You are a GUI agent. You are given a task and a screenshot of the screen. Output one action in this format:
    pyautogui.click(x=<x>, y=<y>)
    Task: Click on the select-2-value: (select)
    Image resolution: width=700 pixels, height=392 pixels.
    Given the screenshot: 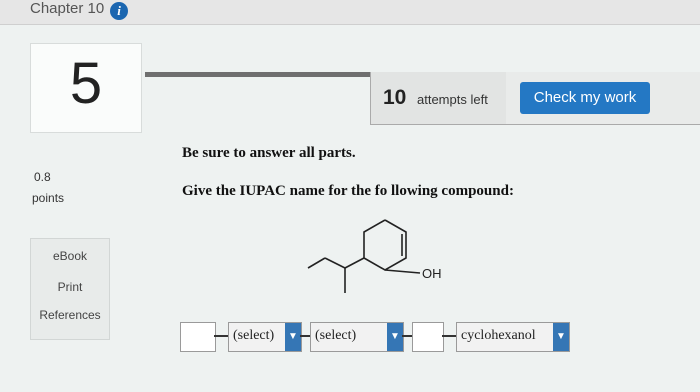 What is the action you would take?
    pyautogui.click(x=336, y=335)
    